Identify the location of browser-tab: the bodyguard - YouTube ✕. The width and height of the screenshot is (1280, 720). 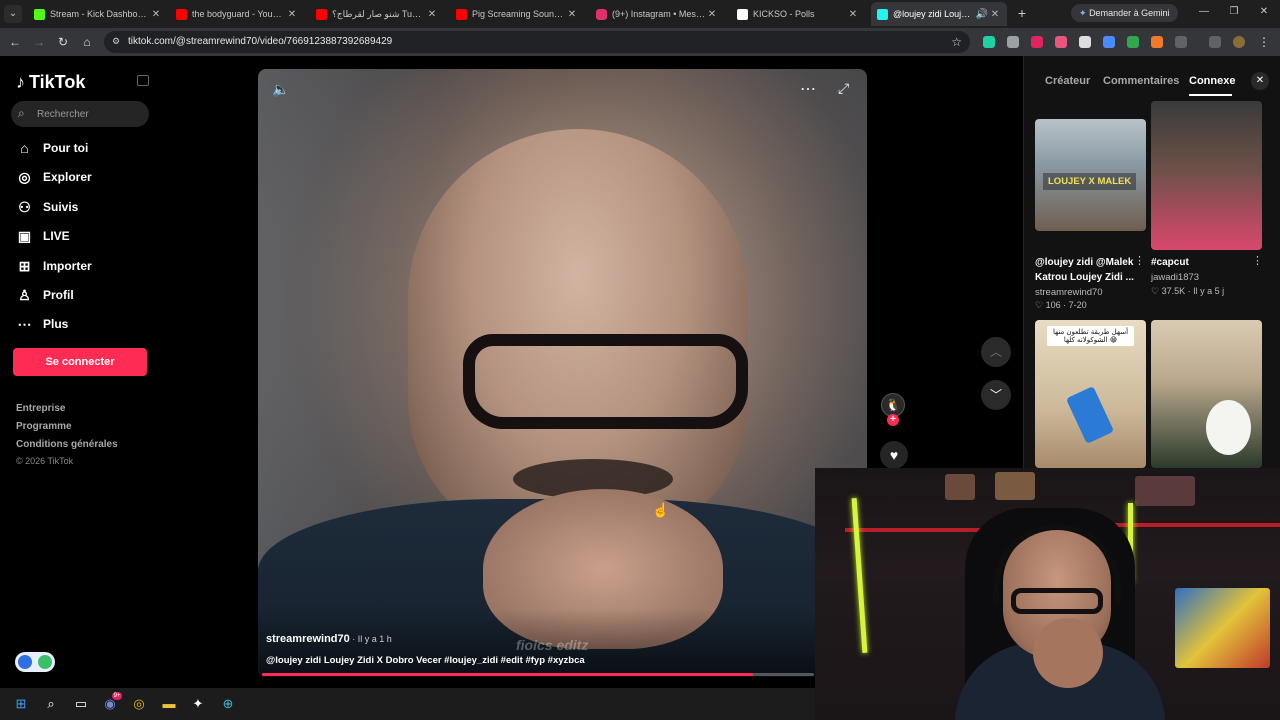
(237, 14).